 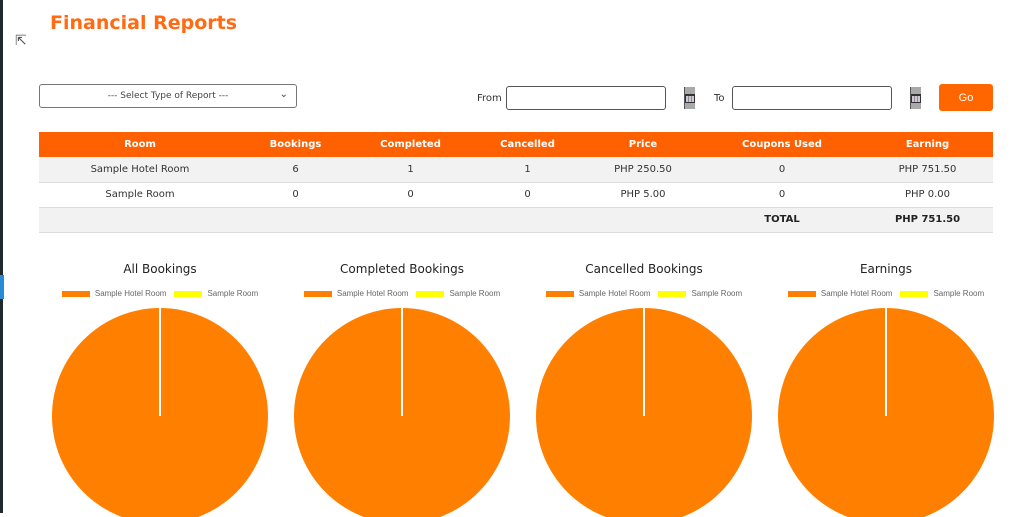 I want to click on sidebar-toggle-tab, so click(x=2, y=287).